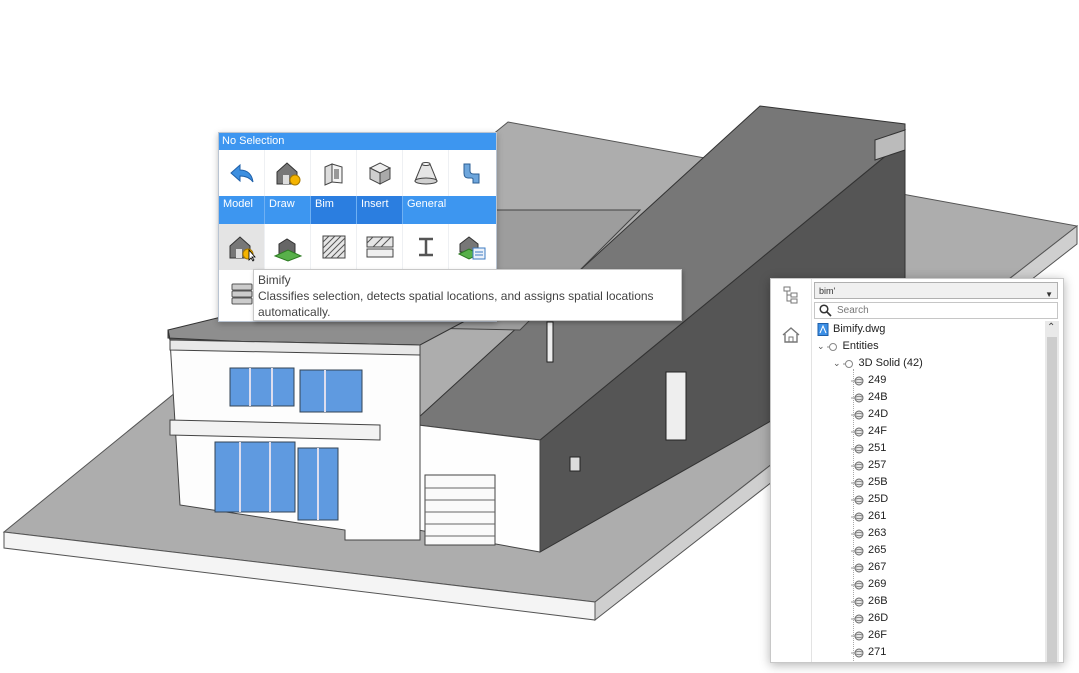  I want to click on window-upper-right, so click(331, 391).